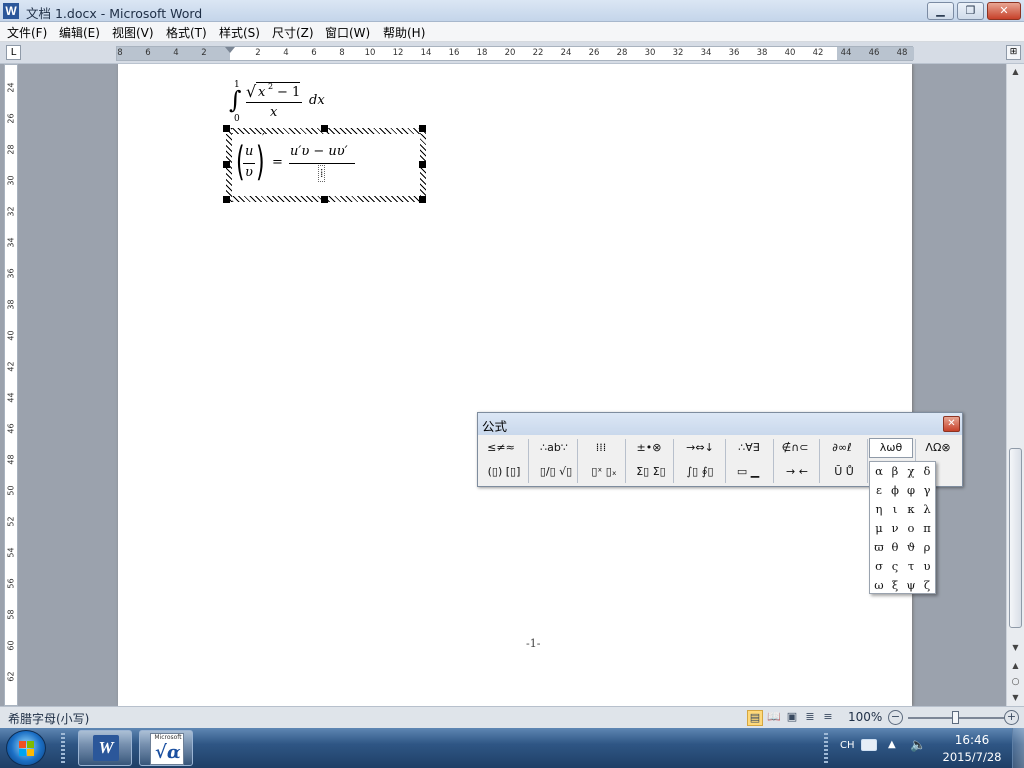 Image resolution: width=1024 pixels, height=768 pixels. I want to click on selected-equation-object: ( u υ ) ′ = u′υ − uυ′ ⁞, so click(326, 165).